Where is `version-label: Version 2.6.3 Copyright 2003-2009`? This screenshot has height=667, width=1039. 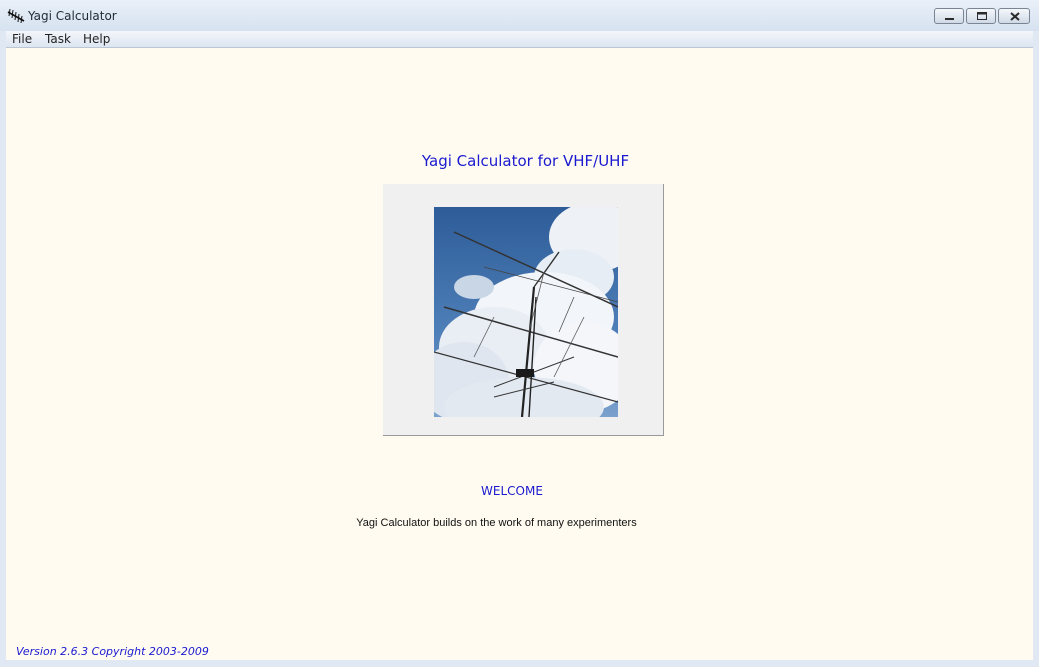 version-label: Version 2.6.3 Copyright 2003-2009 is located at coordinates (112, 651).